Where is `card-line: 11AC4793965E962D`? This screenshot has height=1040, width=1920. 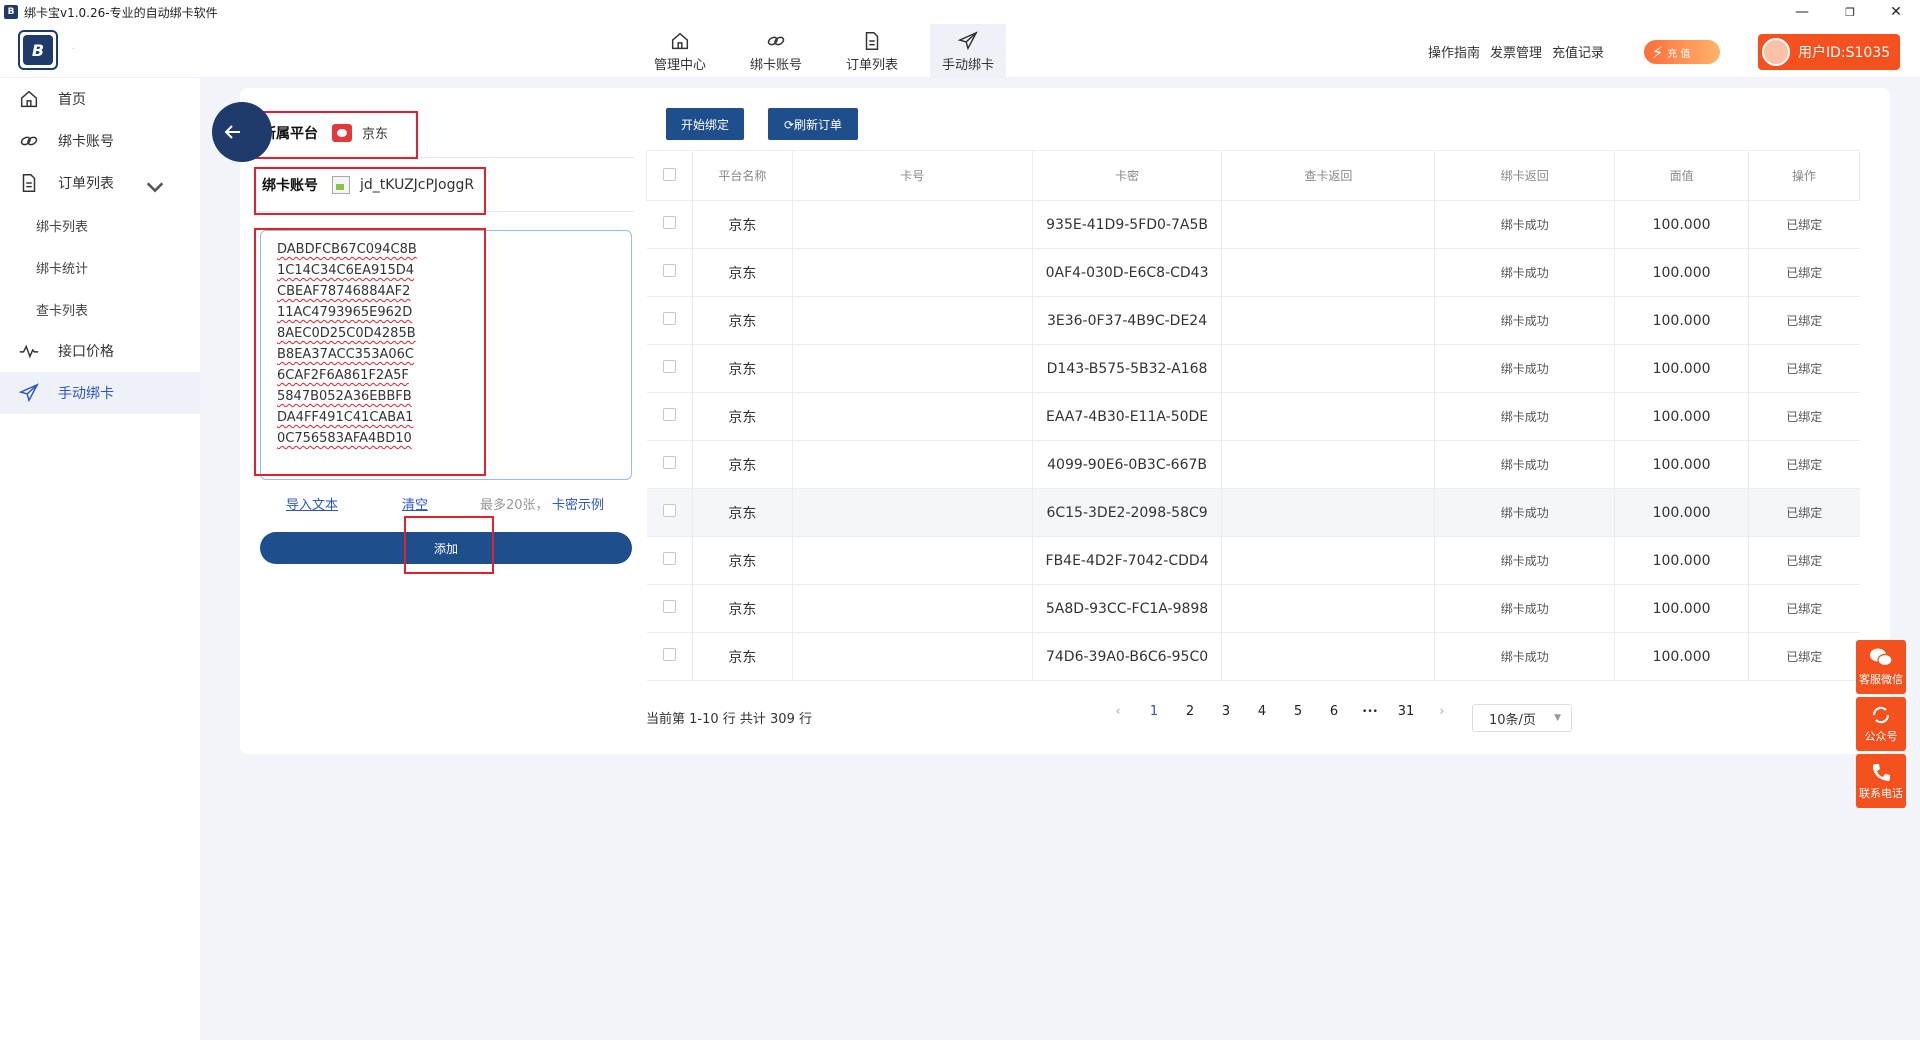 card-line: 11AC4793965E962D is located at coordinates (345, 312).